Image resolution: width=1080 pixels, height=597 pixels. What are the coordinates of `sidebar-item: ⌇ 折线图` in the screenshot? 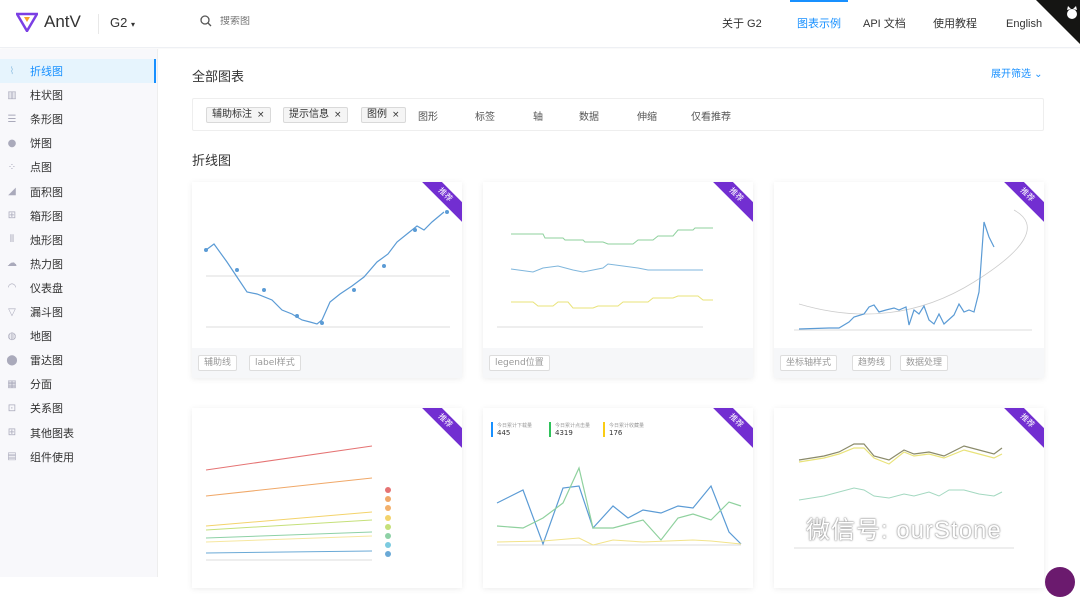 It's located at (78, 71).